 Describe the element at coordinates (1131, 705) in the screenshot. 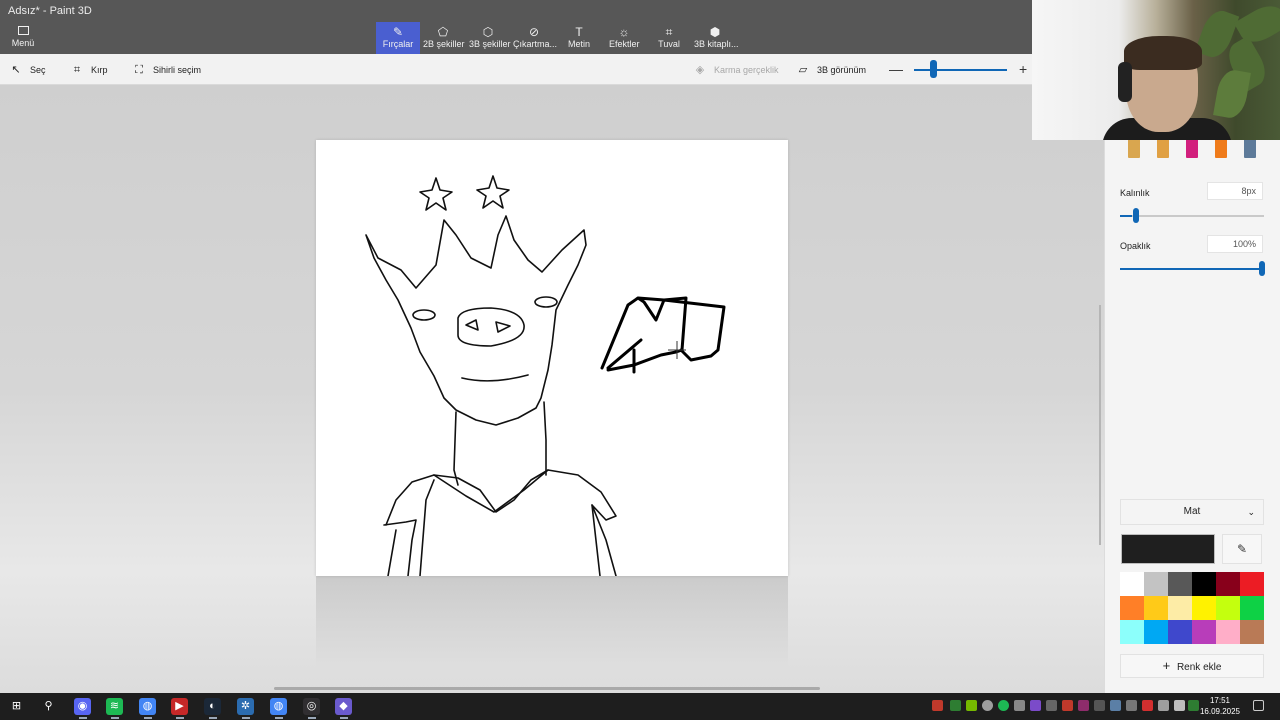

I see `tray-usb-icon` at that location.